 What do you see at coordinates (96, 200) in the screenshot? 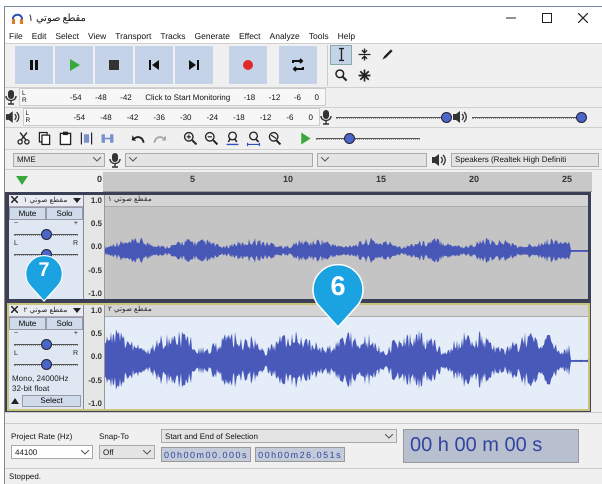
I see `amplitude-label: 1.0` at bounding box center [96, 200].